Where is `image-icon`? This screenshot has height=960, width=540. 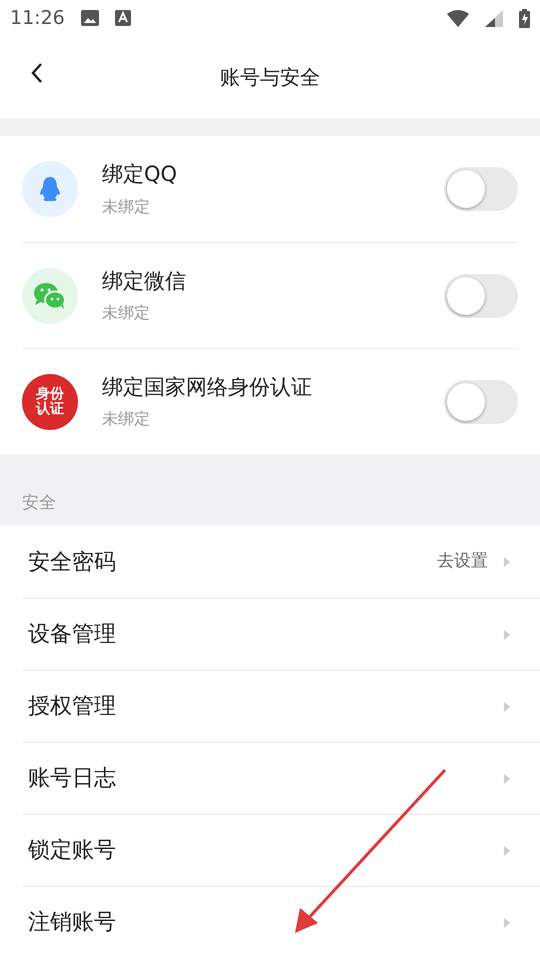
image-icon is located at coordinates (89, 18).